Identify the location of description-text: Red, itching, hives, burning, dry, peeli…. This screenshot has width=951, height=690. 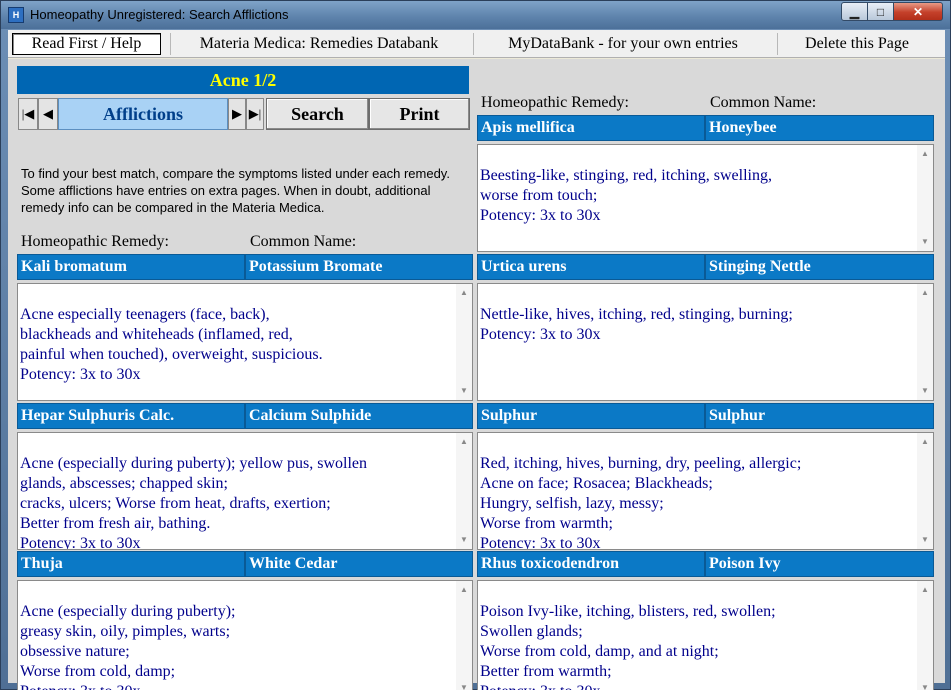
(641, 502).